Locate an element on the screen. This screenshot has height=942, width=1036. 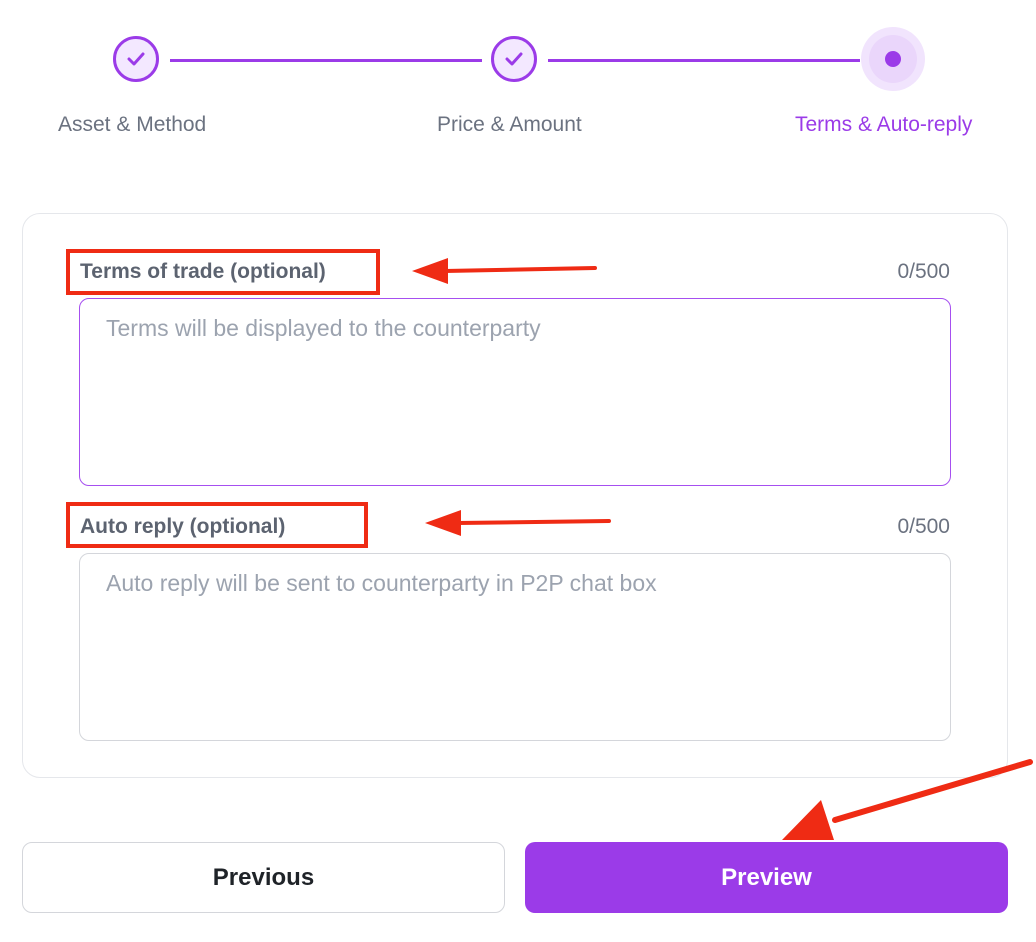
preview-button: Preview is located at coordinates (766, 877).